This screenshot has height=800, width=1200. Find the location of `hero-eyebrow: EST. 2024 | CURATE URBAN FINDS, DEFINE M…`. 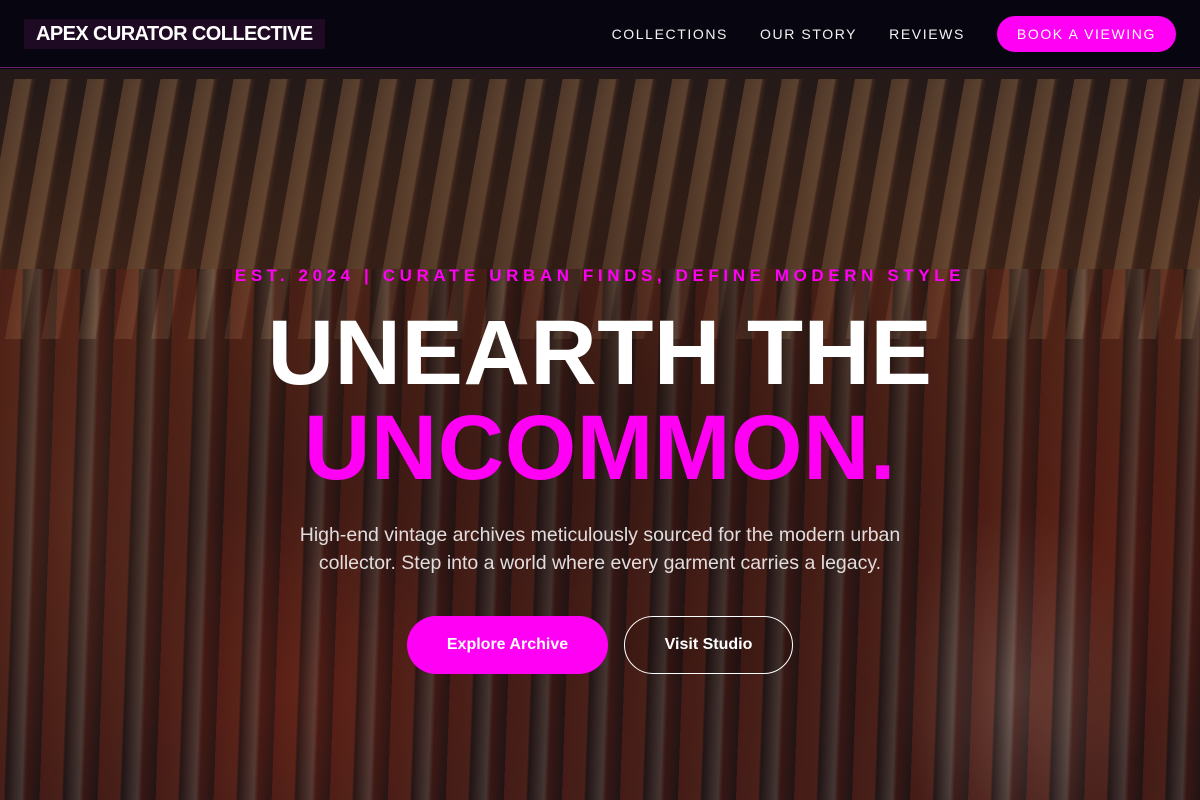

hero-eyebrow: EST. 2024 | CURATE URBAN FINDS, DEFINE M… is located at coordinates (600, 275).